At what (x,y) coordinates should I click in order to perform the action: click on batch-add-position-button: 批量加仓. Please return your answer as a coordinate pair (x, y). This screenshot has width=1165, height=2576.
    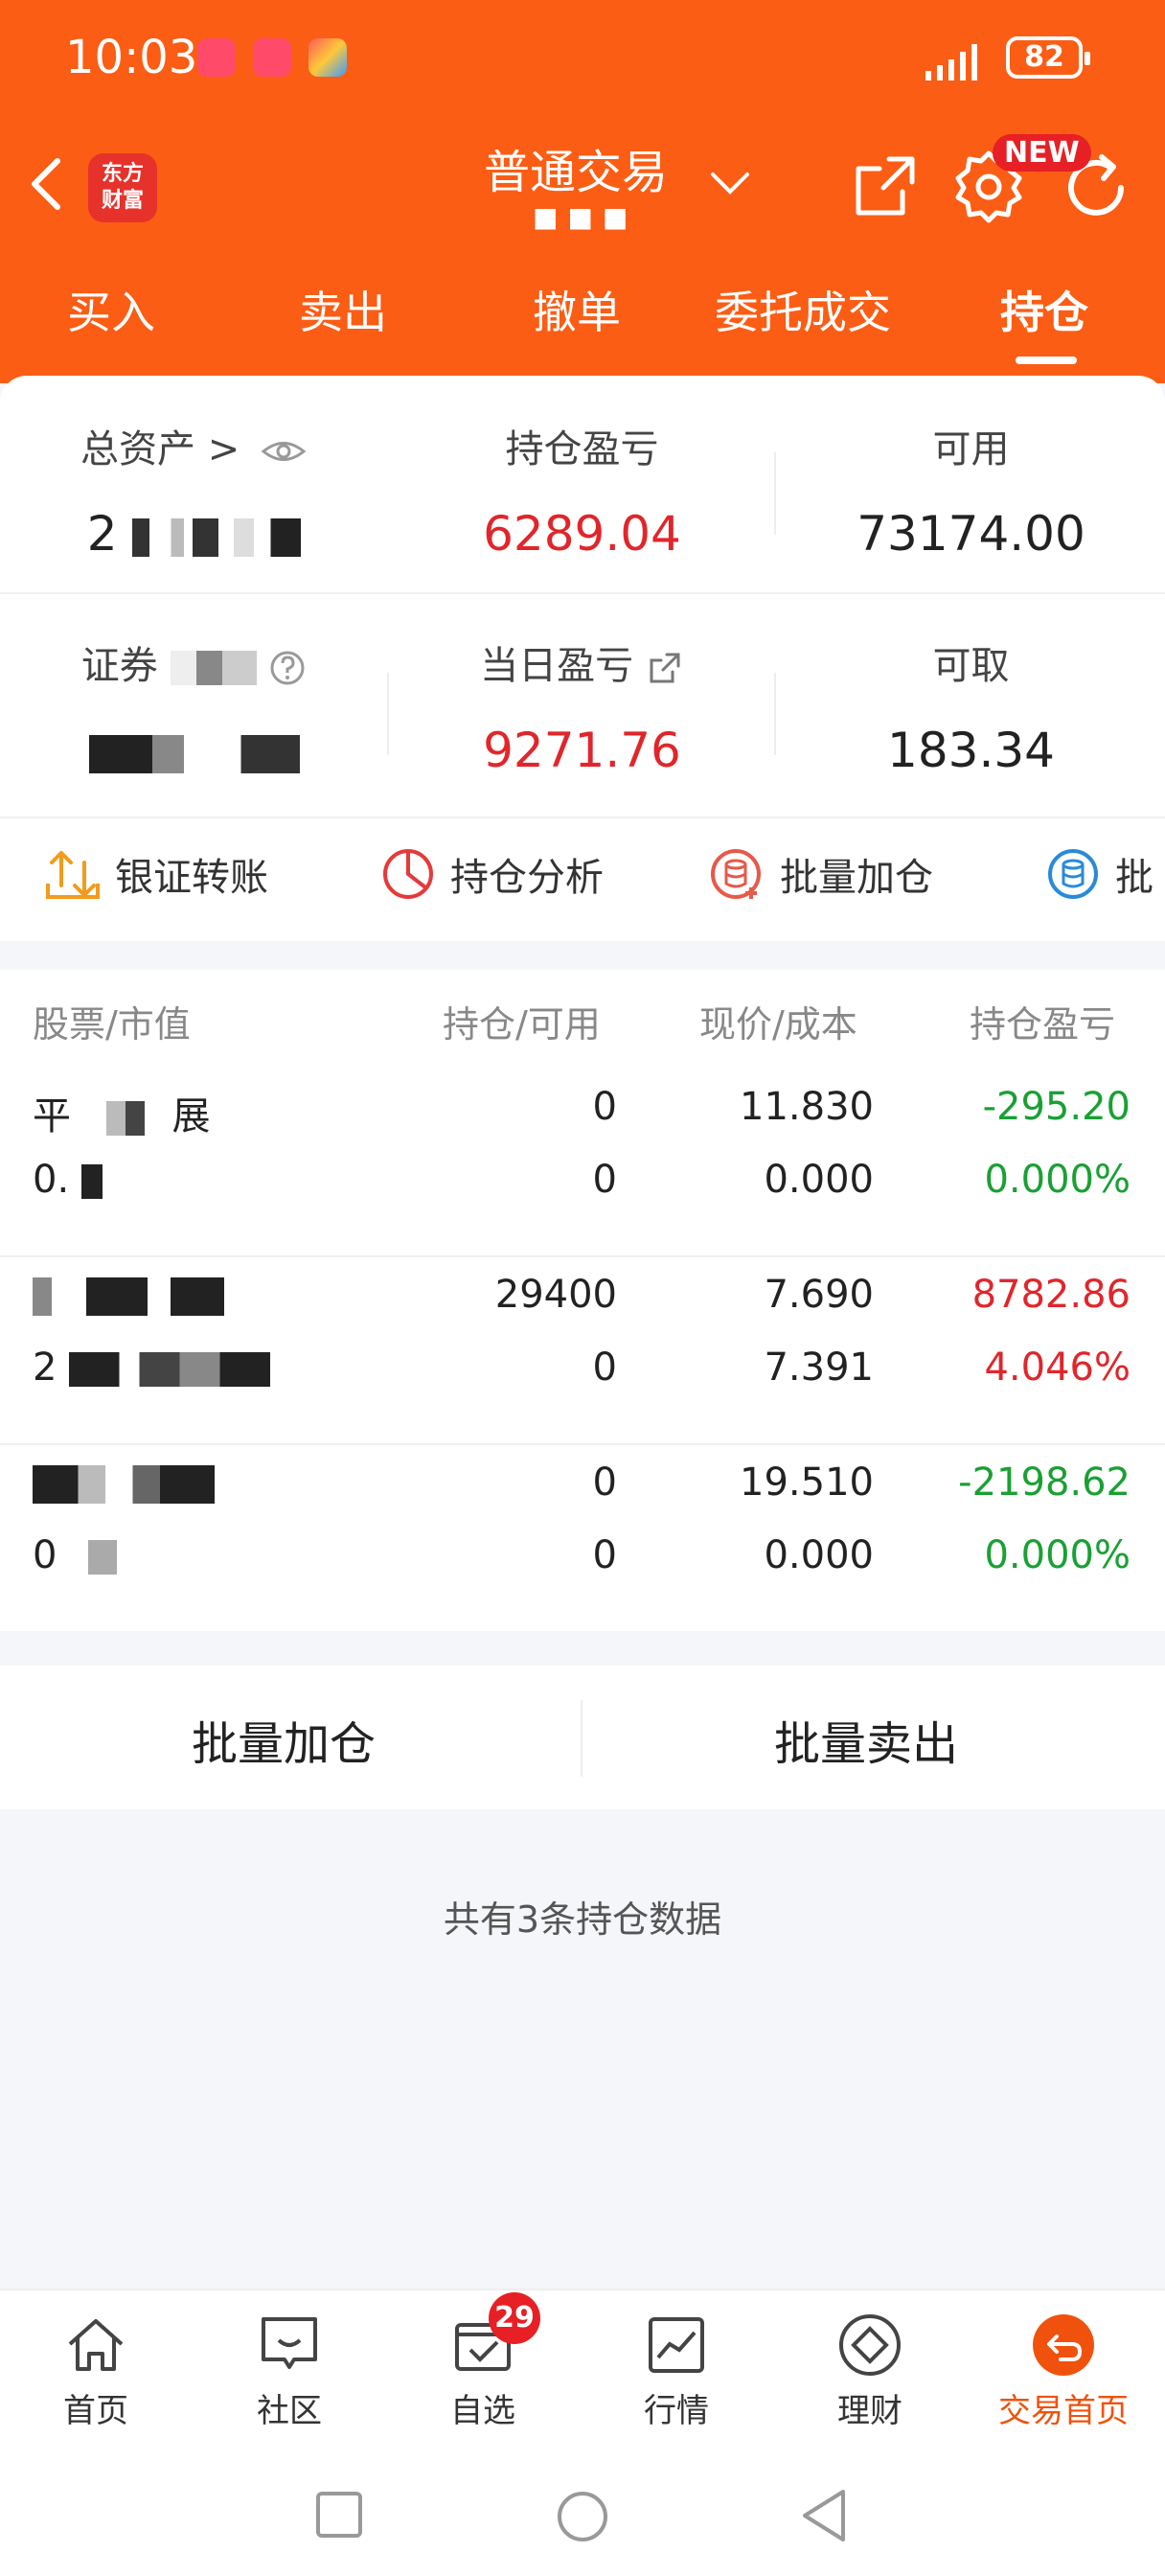
    Looking at the image, I should click on (284, 1740).